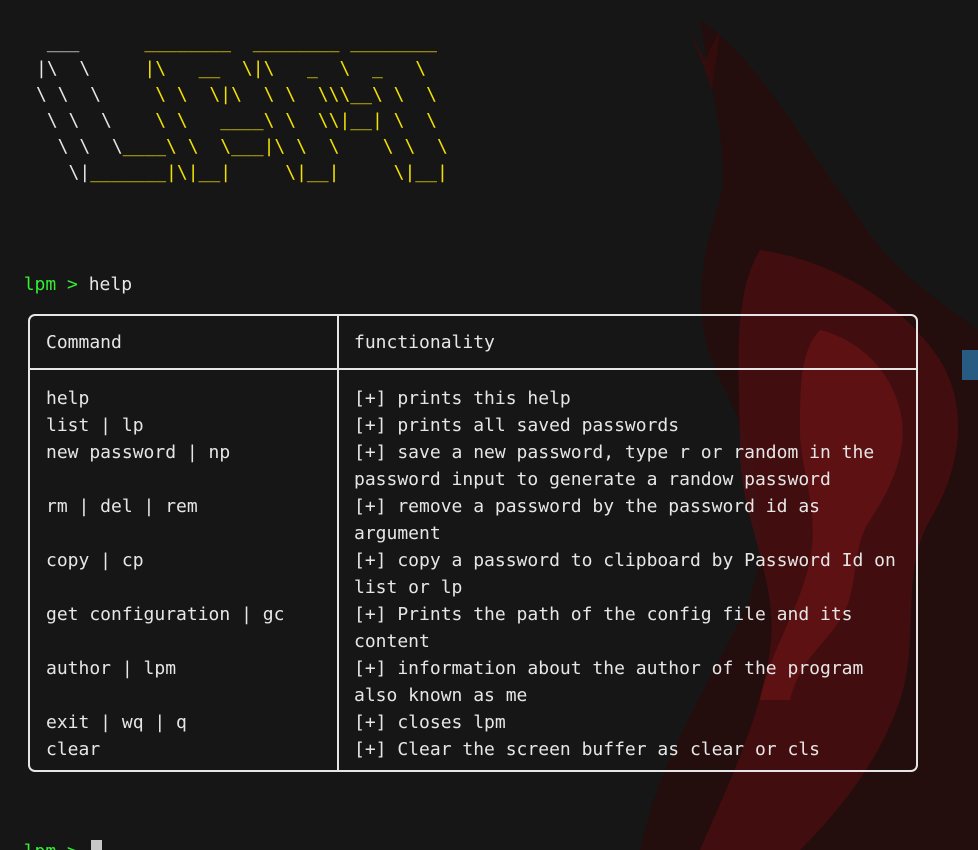  I want to click on prompt-line-input: lpm >, so click(52, 833).